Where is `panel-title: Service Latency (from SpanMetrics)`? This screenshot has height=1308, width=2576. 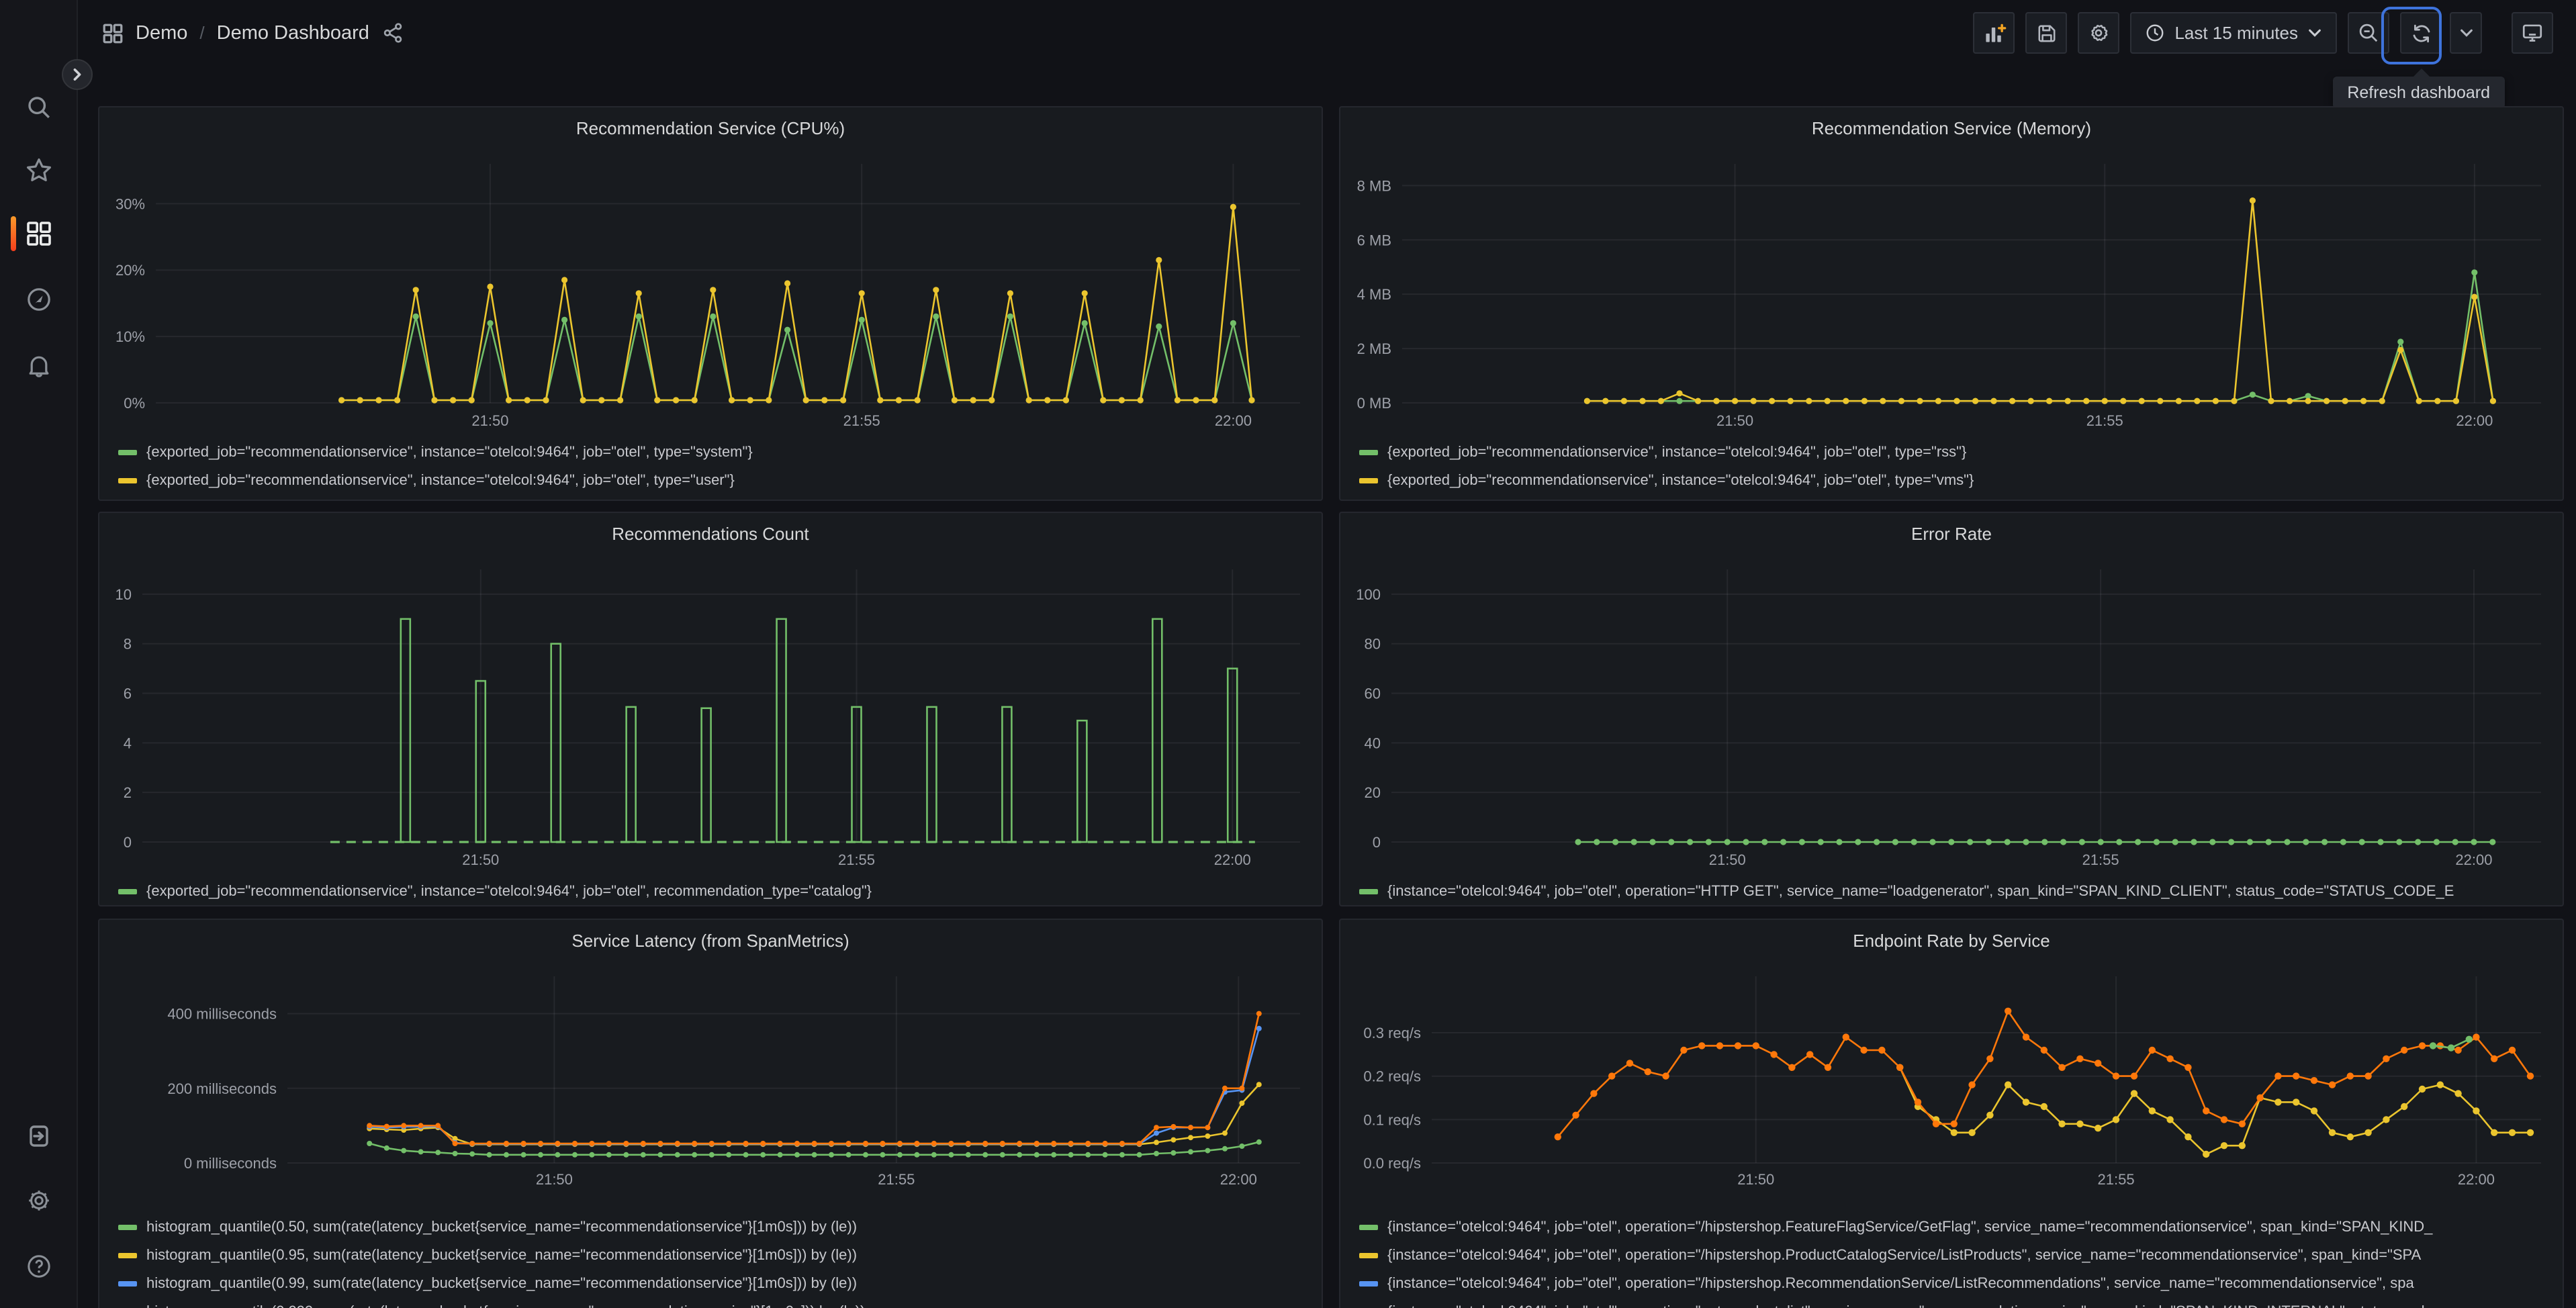 panel-title: Service Latency (from SpanMetrics) is located at coordinates (710, 940).